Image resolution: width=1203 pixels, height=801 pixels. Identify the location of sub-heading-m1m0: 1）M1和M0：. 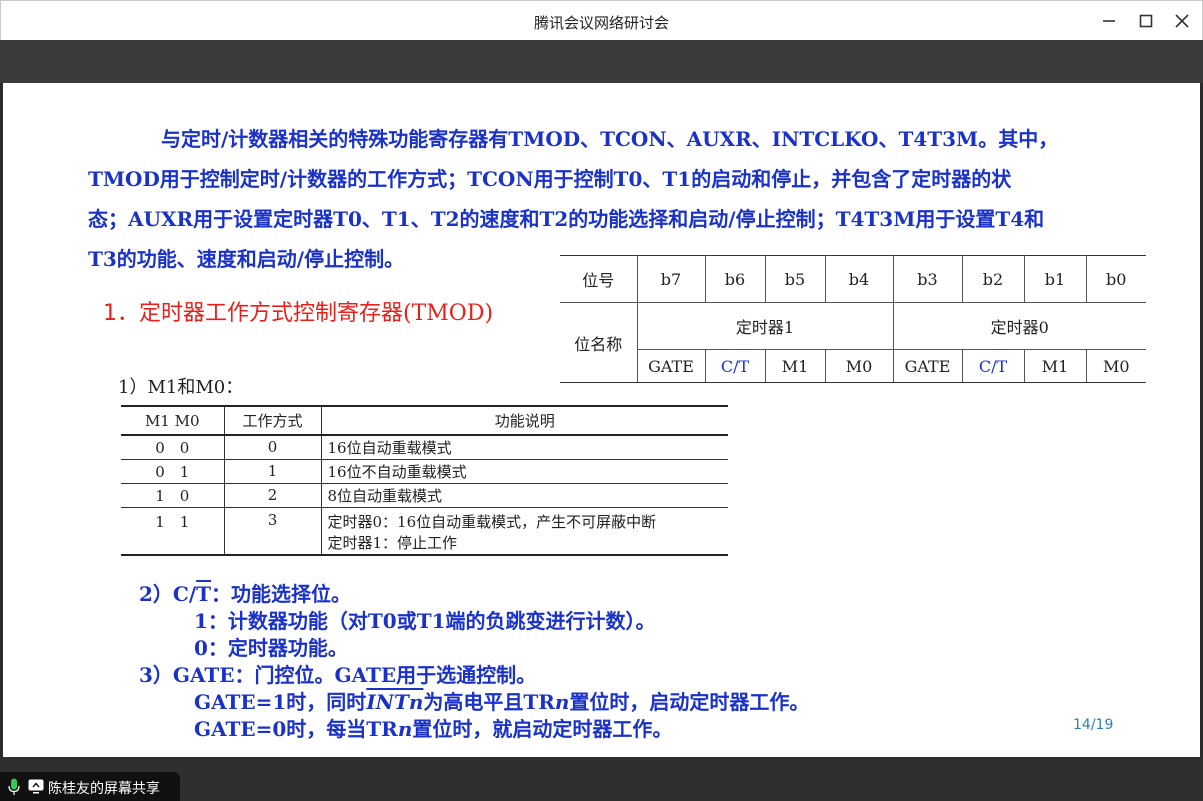
(181, 387).